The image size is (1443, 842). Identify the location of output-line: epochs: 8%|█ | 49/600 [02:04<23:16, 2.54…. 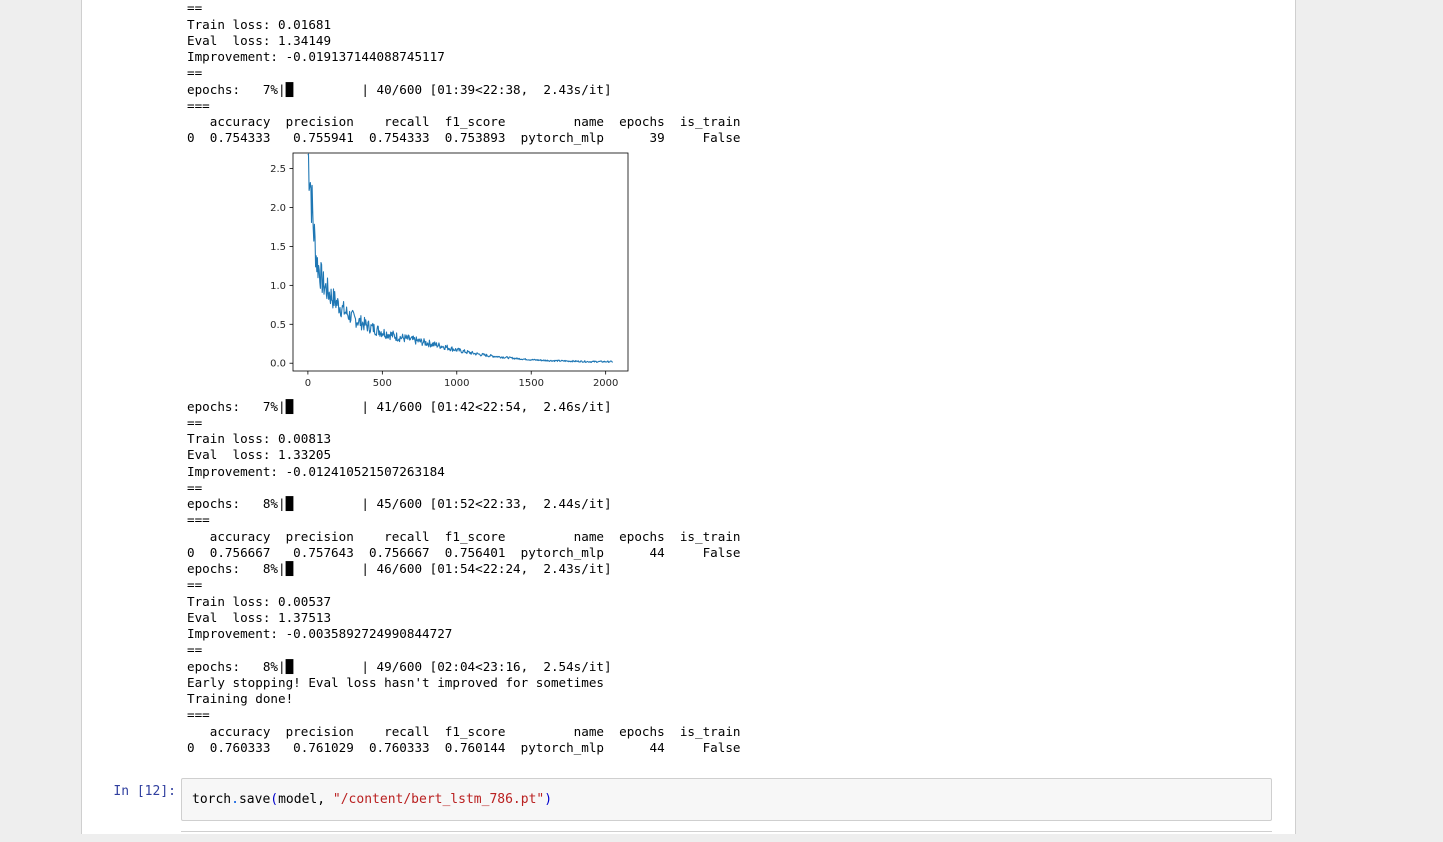
(399, 666).